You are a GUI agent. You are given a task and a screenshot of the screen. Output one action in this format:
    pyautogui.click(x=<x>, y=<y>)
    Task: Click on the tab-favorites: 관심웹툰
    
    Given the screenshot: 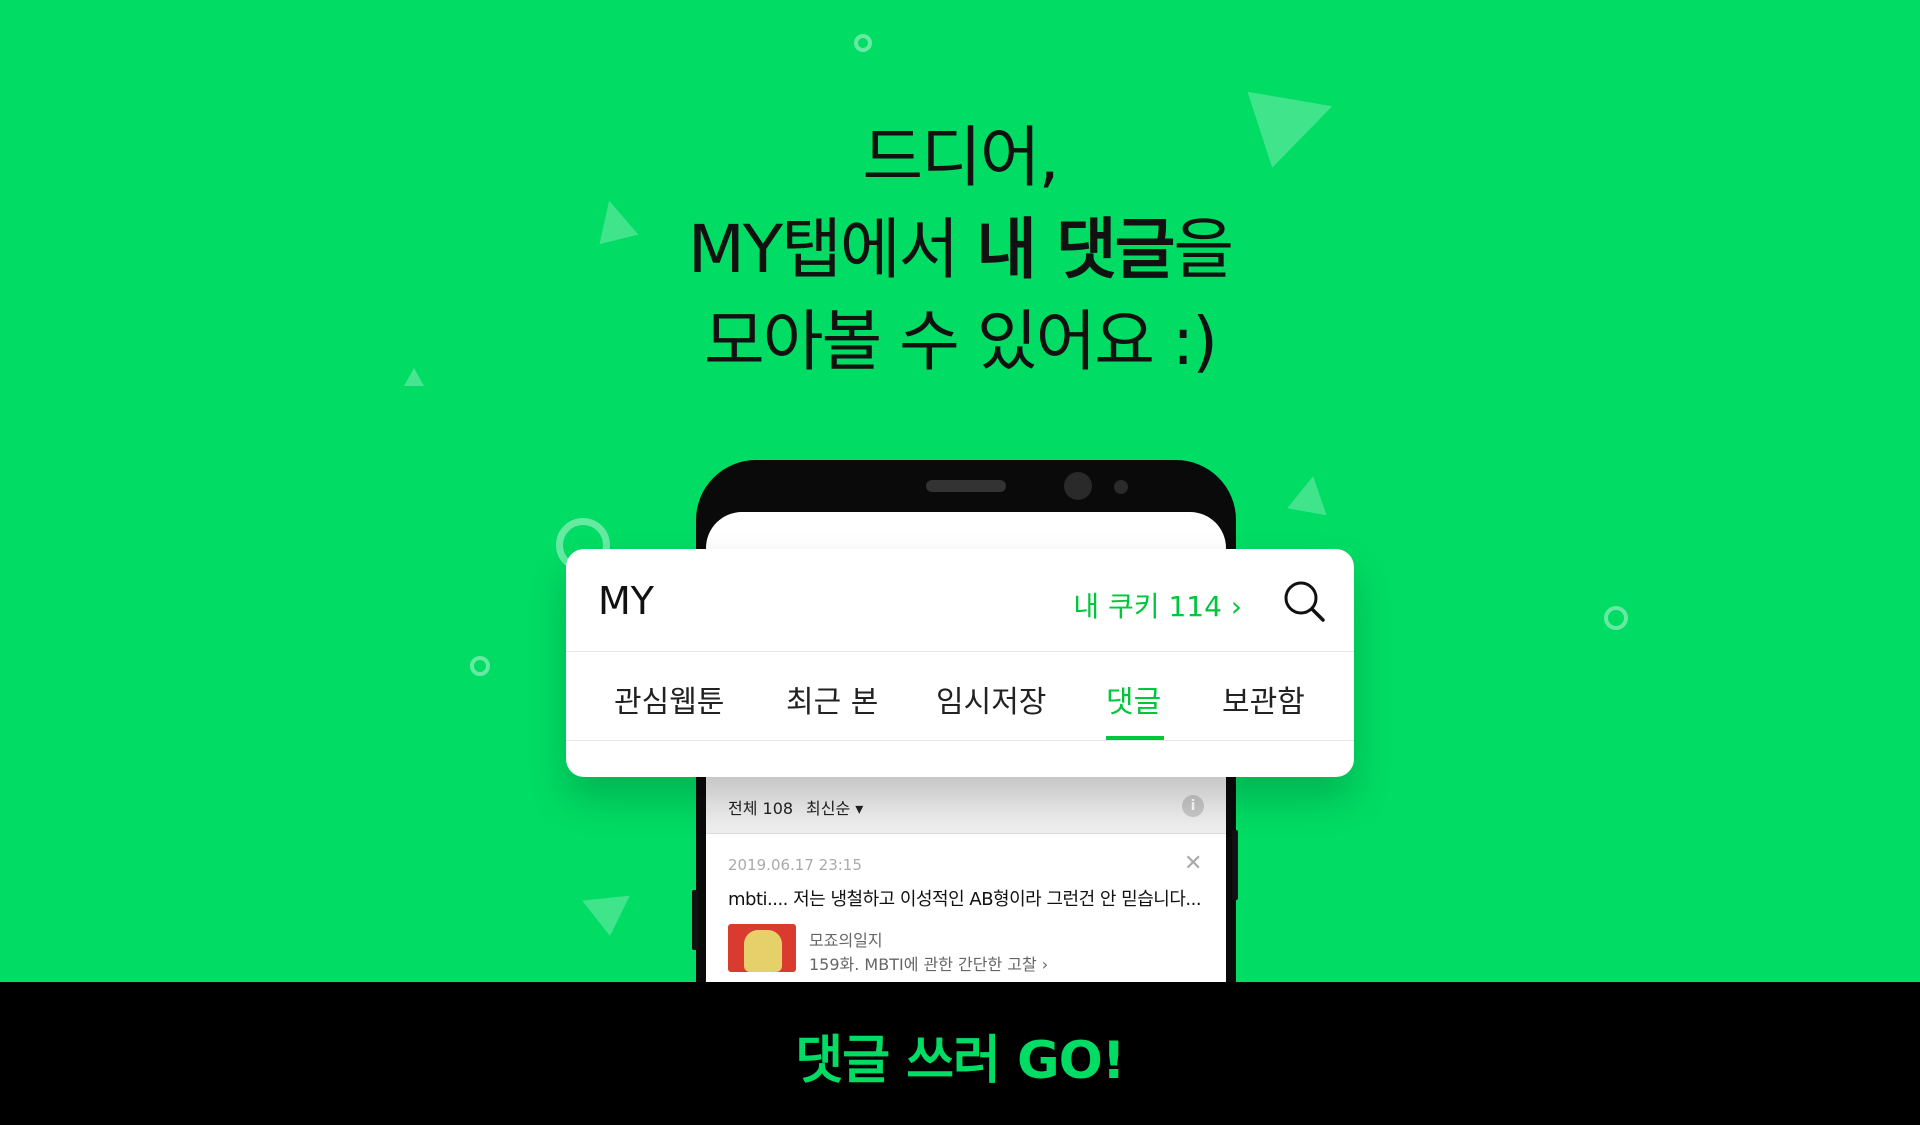 What is the action you would take?
    pyautogui.click(x=669, y=699)
    